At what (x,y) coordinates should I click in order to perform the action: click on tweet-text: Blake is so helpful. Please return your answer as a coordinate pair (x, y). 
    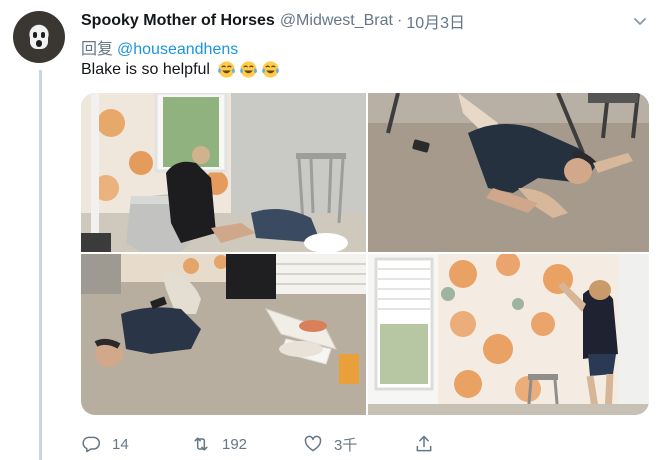
    Looking at the image, I should click on (180, 69).